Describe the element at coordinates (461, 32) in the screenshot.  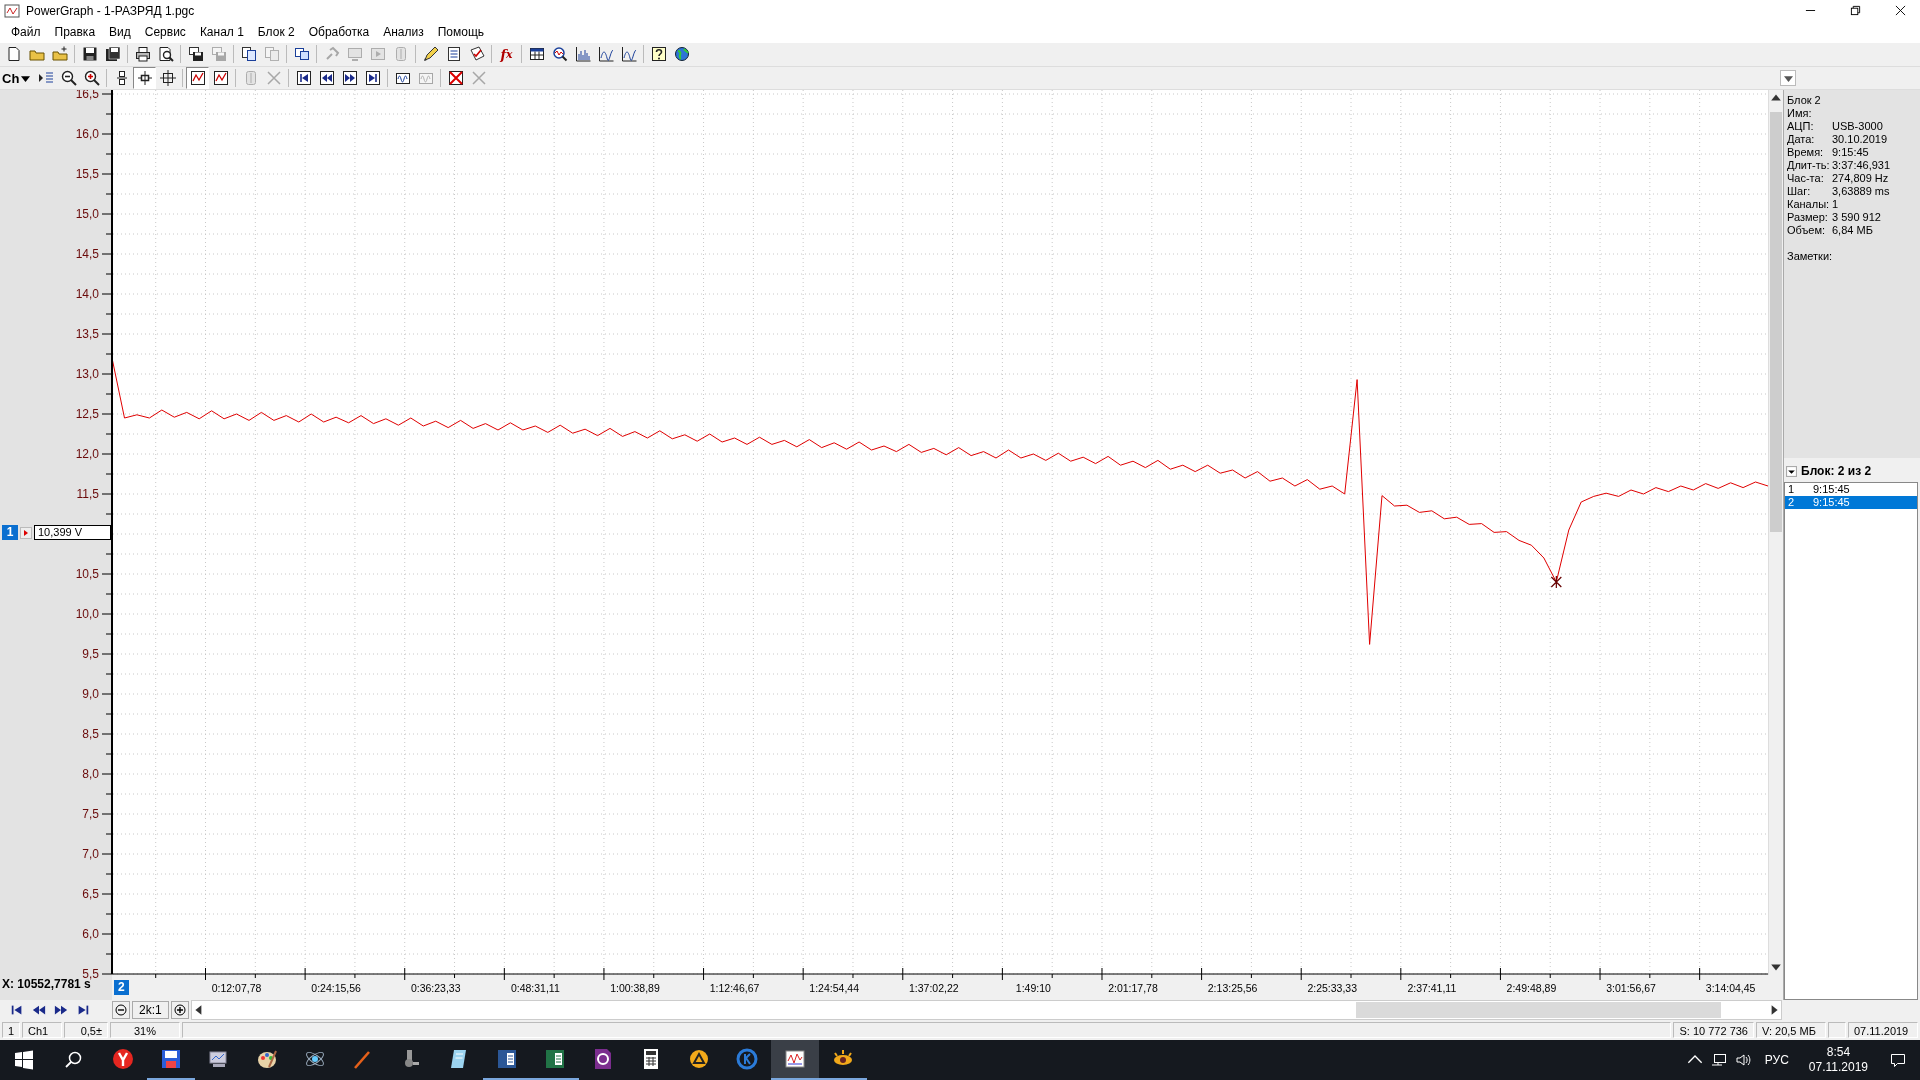
I see `menu-item: Помощь` at that location.